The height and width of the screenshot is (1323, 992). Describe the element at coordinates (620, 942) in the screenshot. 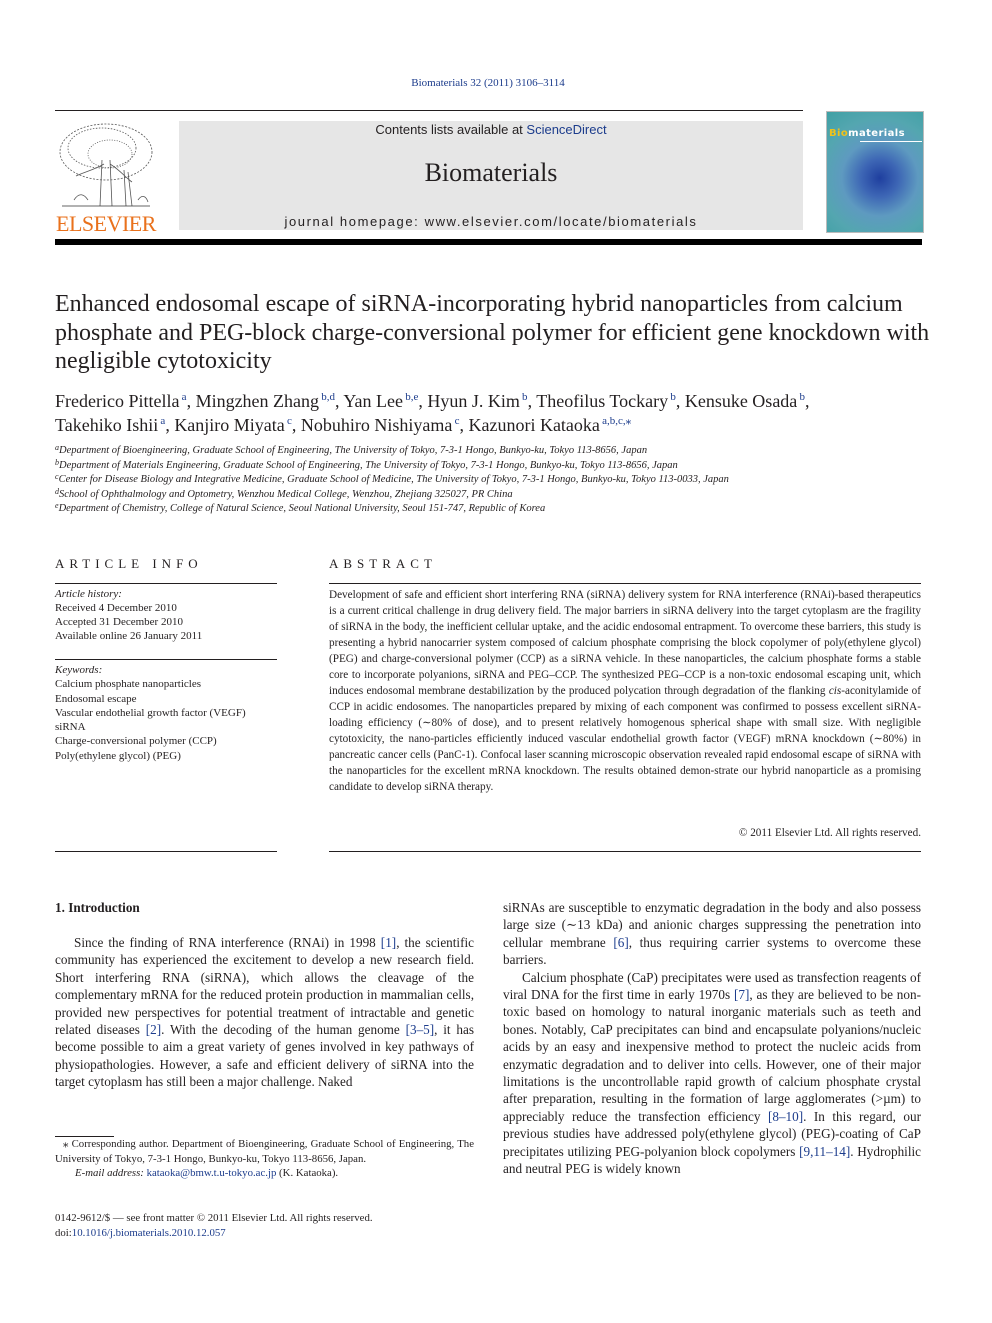

I see `citation-ref-link: [6]` at that location.